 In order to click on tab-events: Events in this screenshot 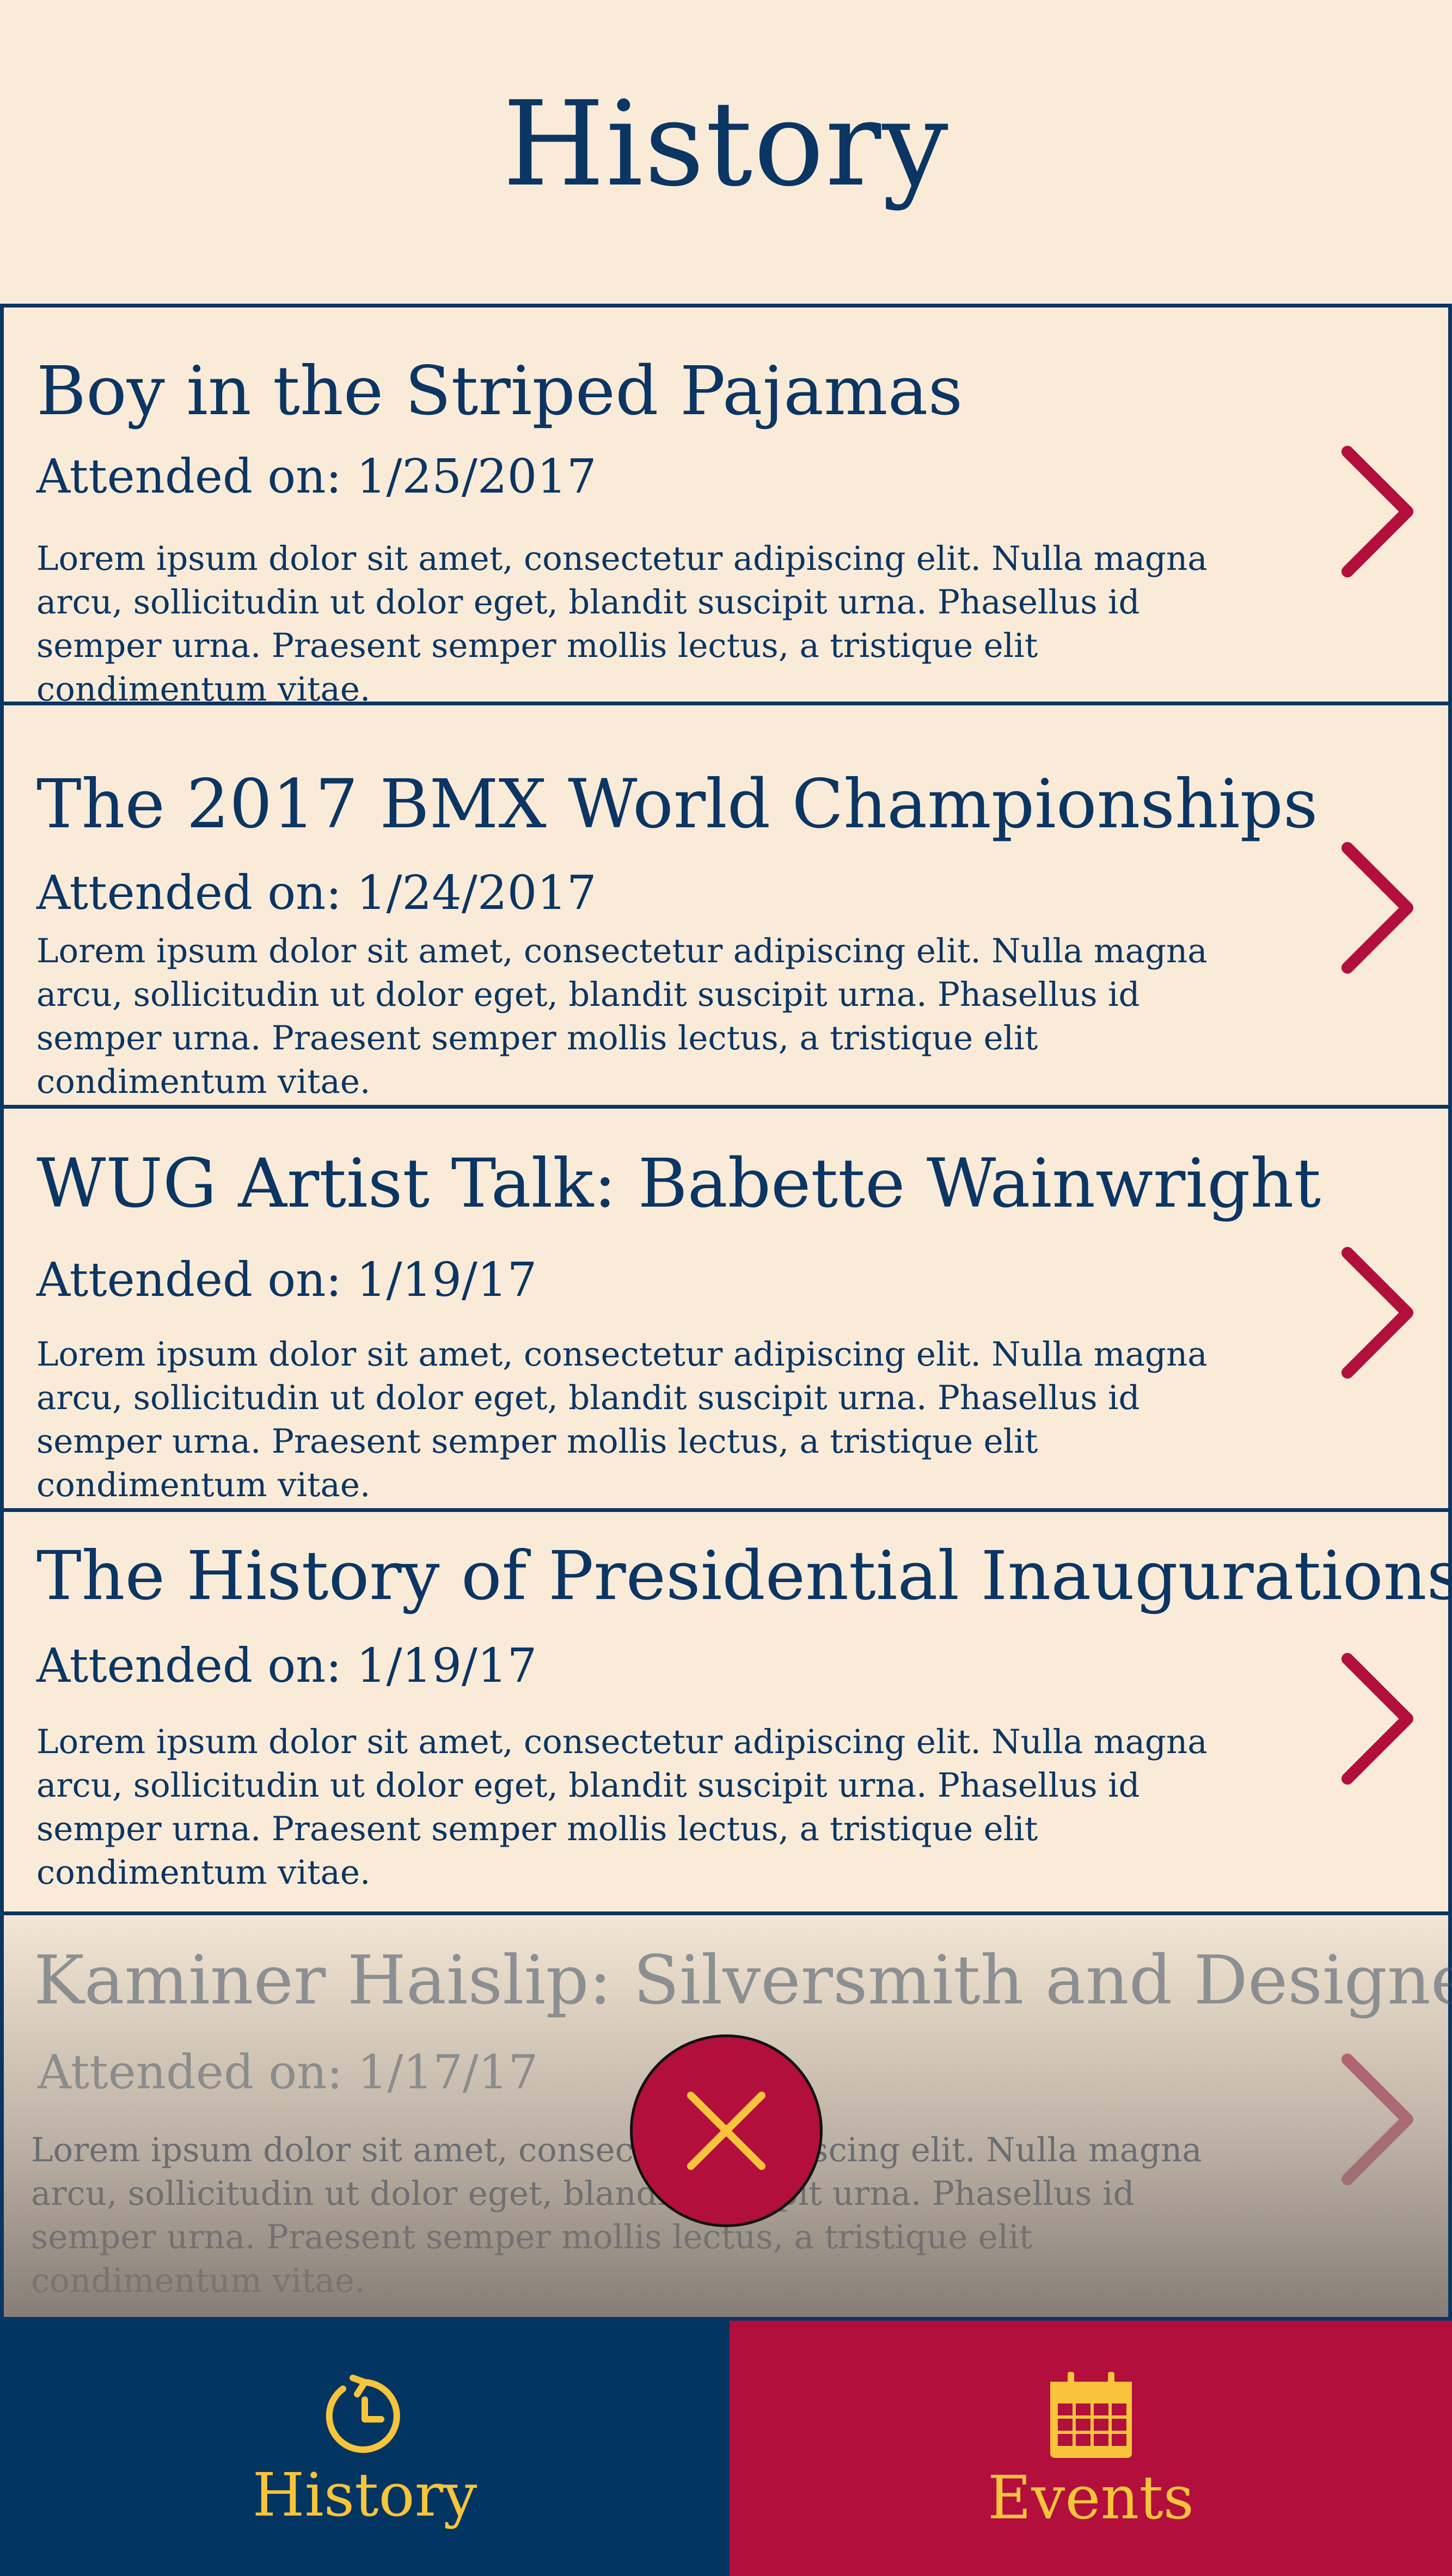, I will do `click(1091, 2448)`.